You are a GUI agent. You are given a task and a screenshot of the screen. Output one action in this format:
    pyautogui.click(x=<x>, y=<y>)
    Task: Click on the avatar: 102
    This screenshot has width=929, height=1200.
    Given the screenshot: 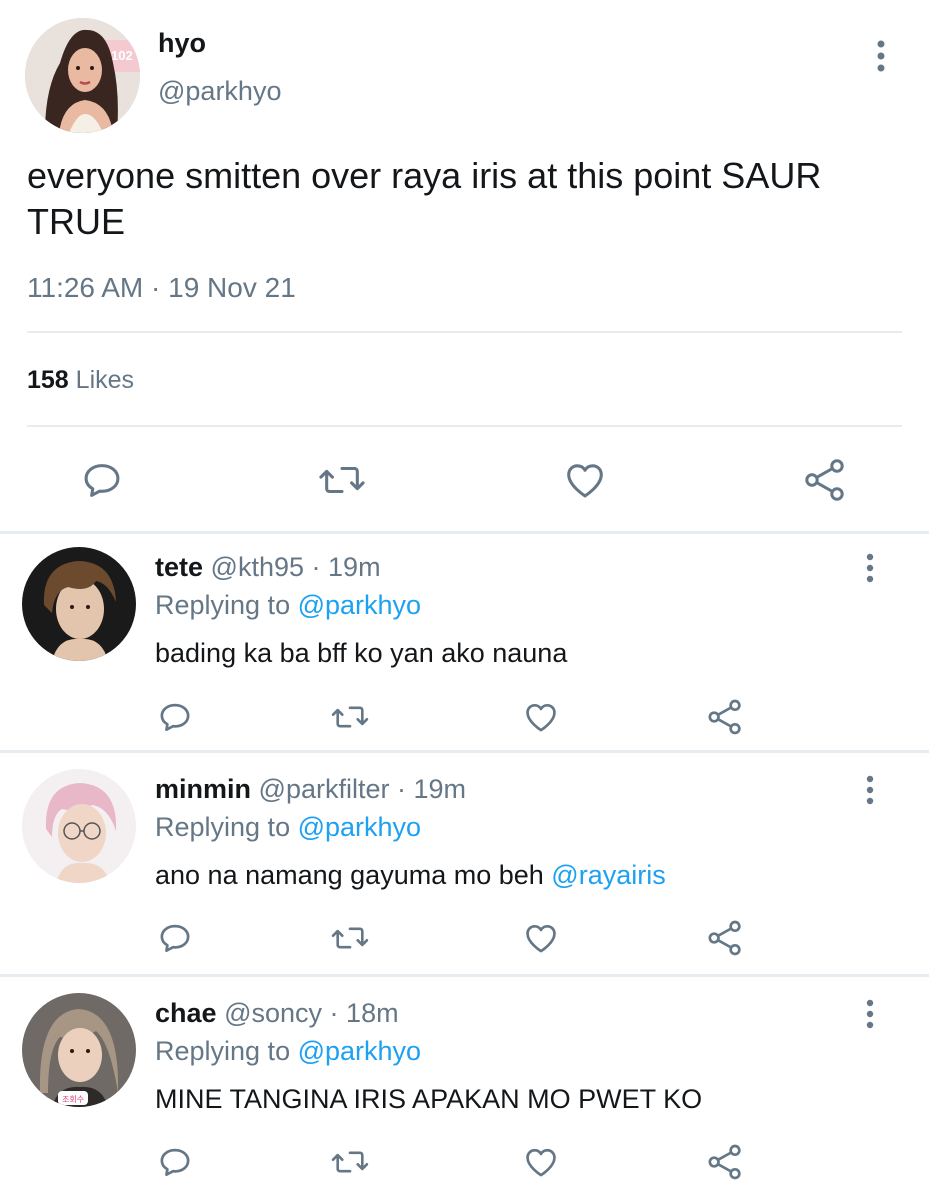 What is the action you would take?
    pyautogui.click(x=82, y=75)
    